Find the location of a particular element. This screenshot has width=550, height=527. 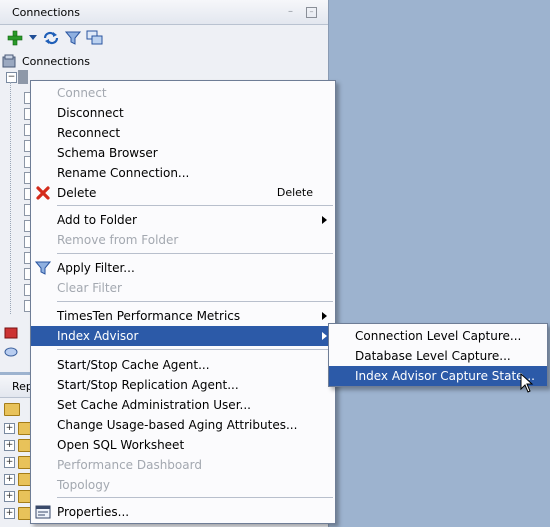

menu-item-open-sql-worksheet: Open SQL Worksheet is located at coordinates (183, 445).